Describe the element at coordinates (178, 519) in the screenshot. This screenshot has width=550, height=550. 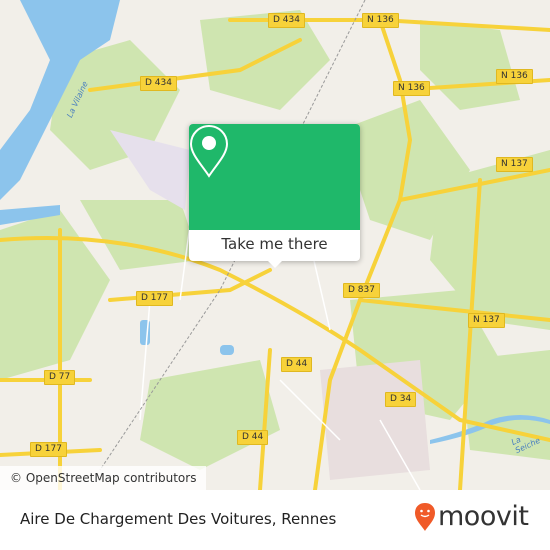
I see `place-name: Aire De Chargement Des Voitures, Rennes` at that location.